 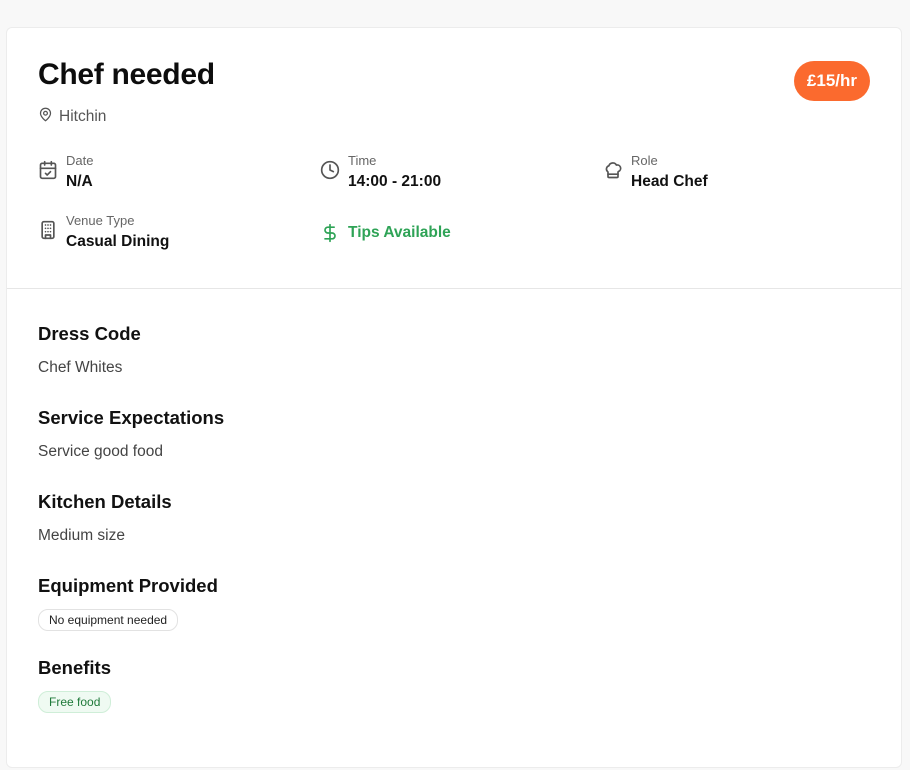 What do you see at coordinates (75, 702) in the screenshot?
I see `benefit-chip: Free food` at bounding box center [75, 702].